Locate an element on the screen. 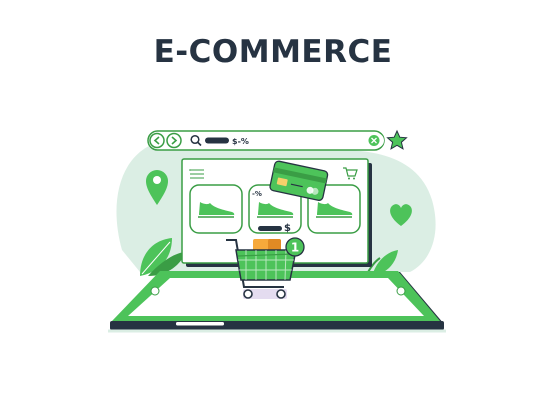 This screenshot has height=401, width=546. discount-badge: -% is located at coordinates (257, 194).